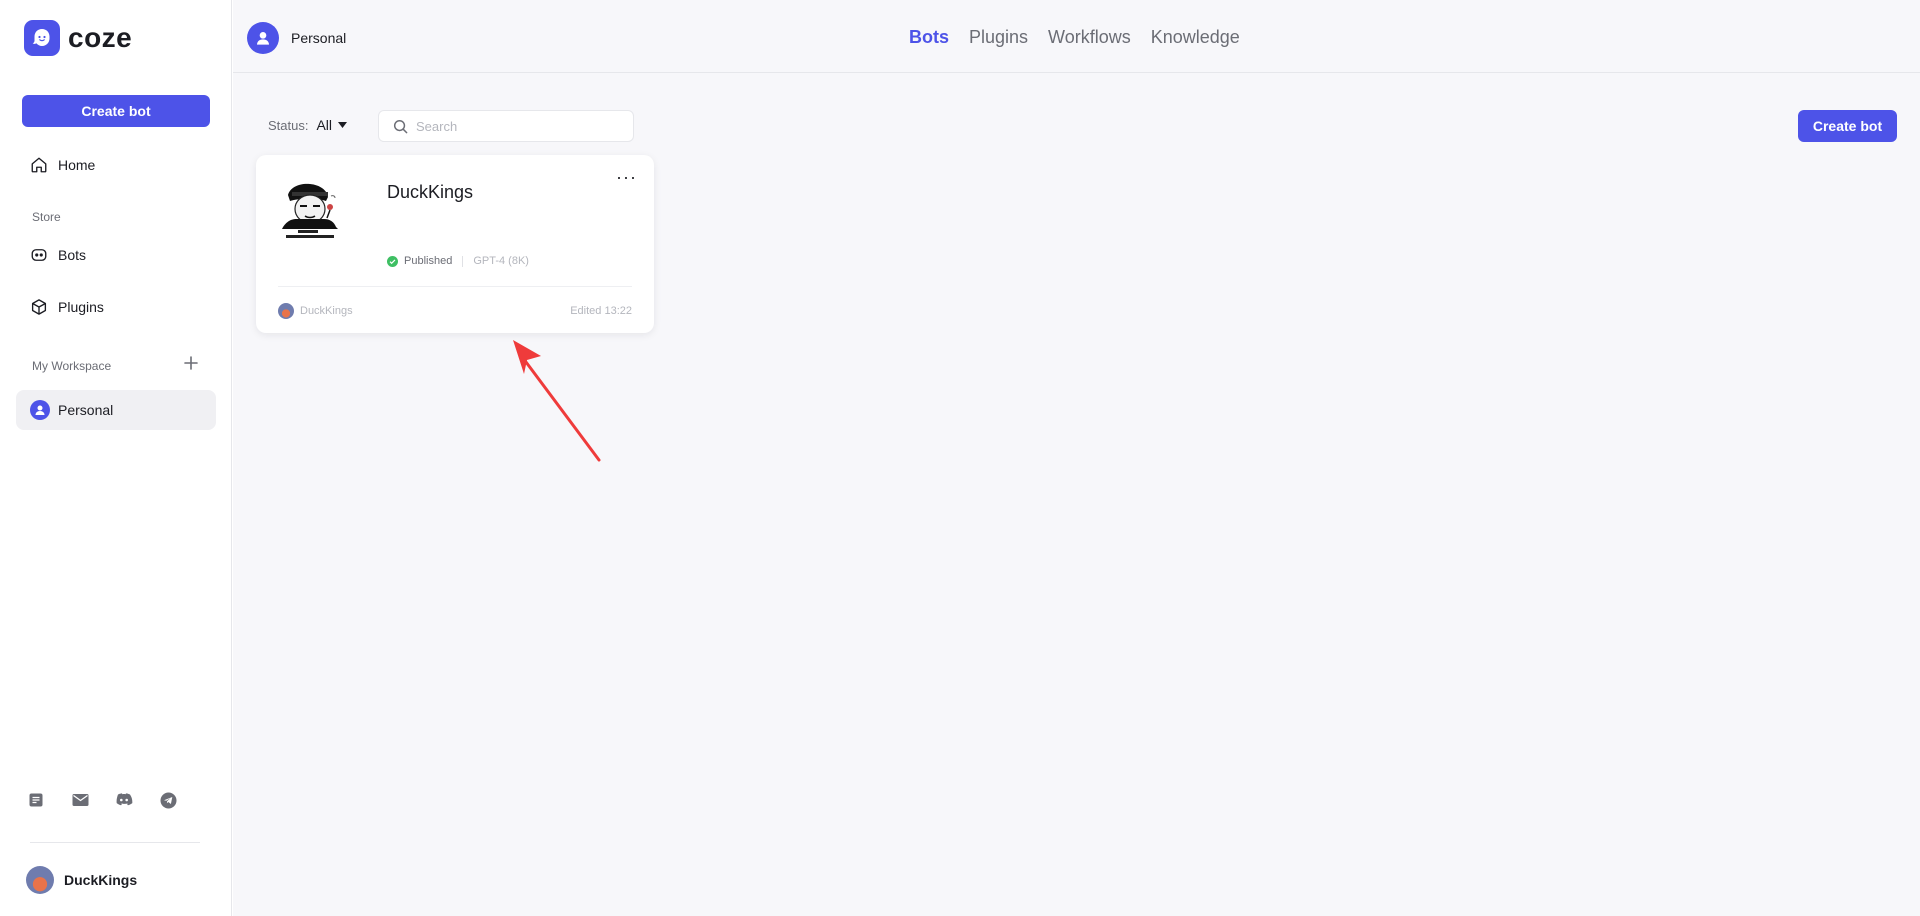 The height and width of the screenshot is (916, 1920). Describe the element at coordinates (1089, 37) in the screenshot. I see `tab-workflows: Workflows` at that location.